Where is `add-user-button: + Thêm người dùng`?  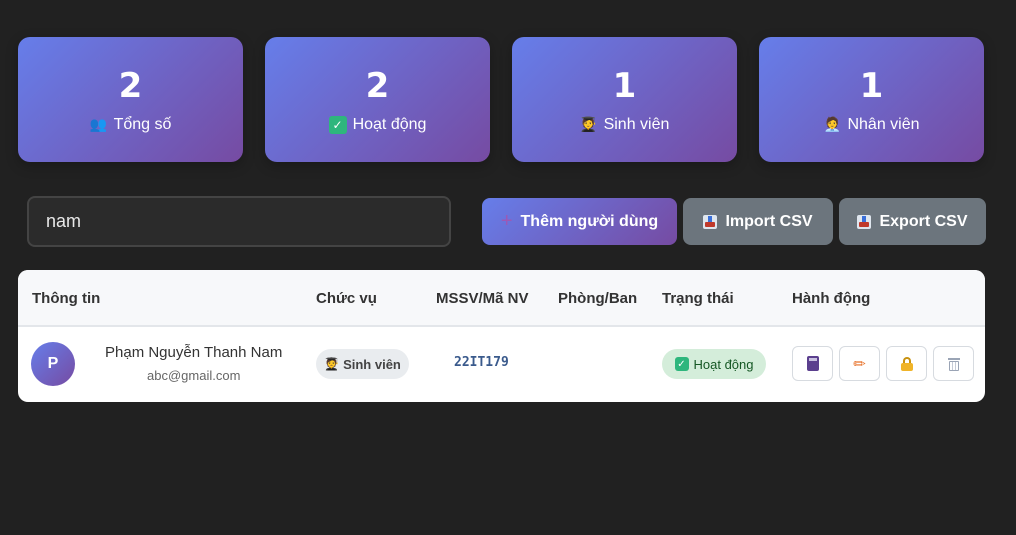
add-user-button: + Thêm người dùng is located at coordinates (579, 221).